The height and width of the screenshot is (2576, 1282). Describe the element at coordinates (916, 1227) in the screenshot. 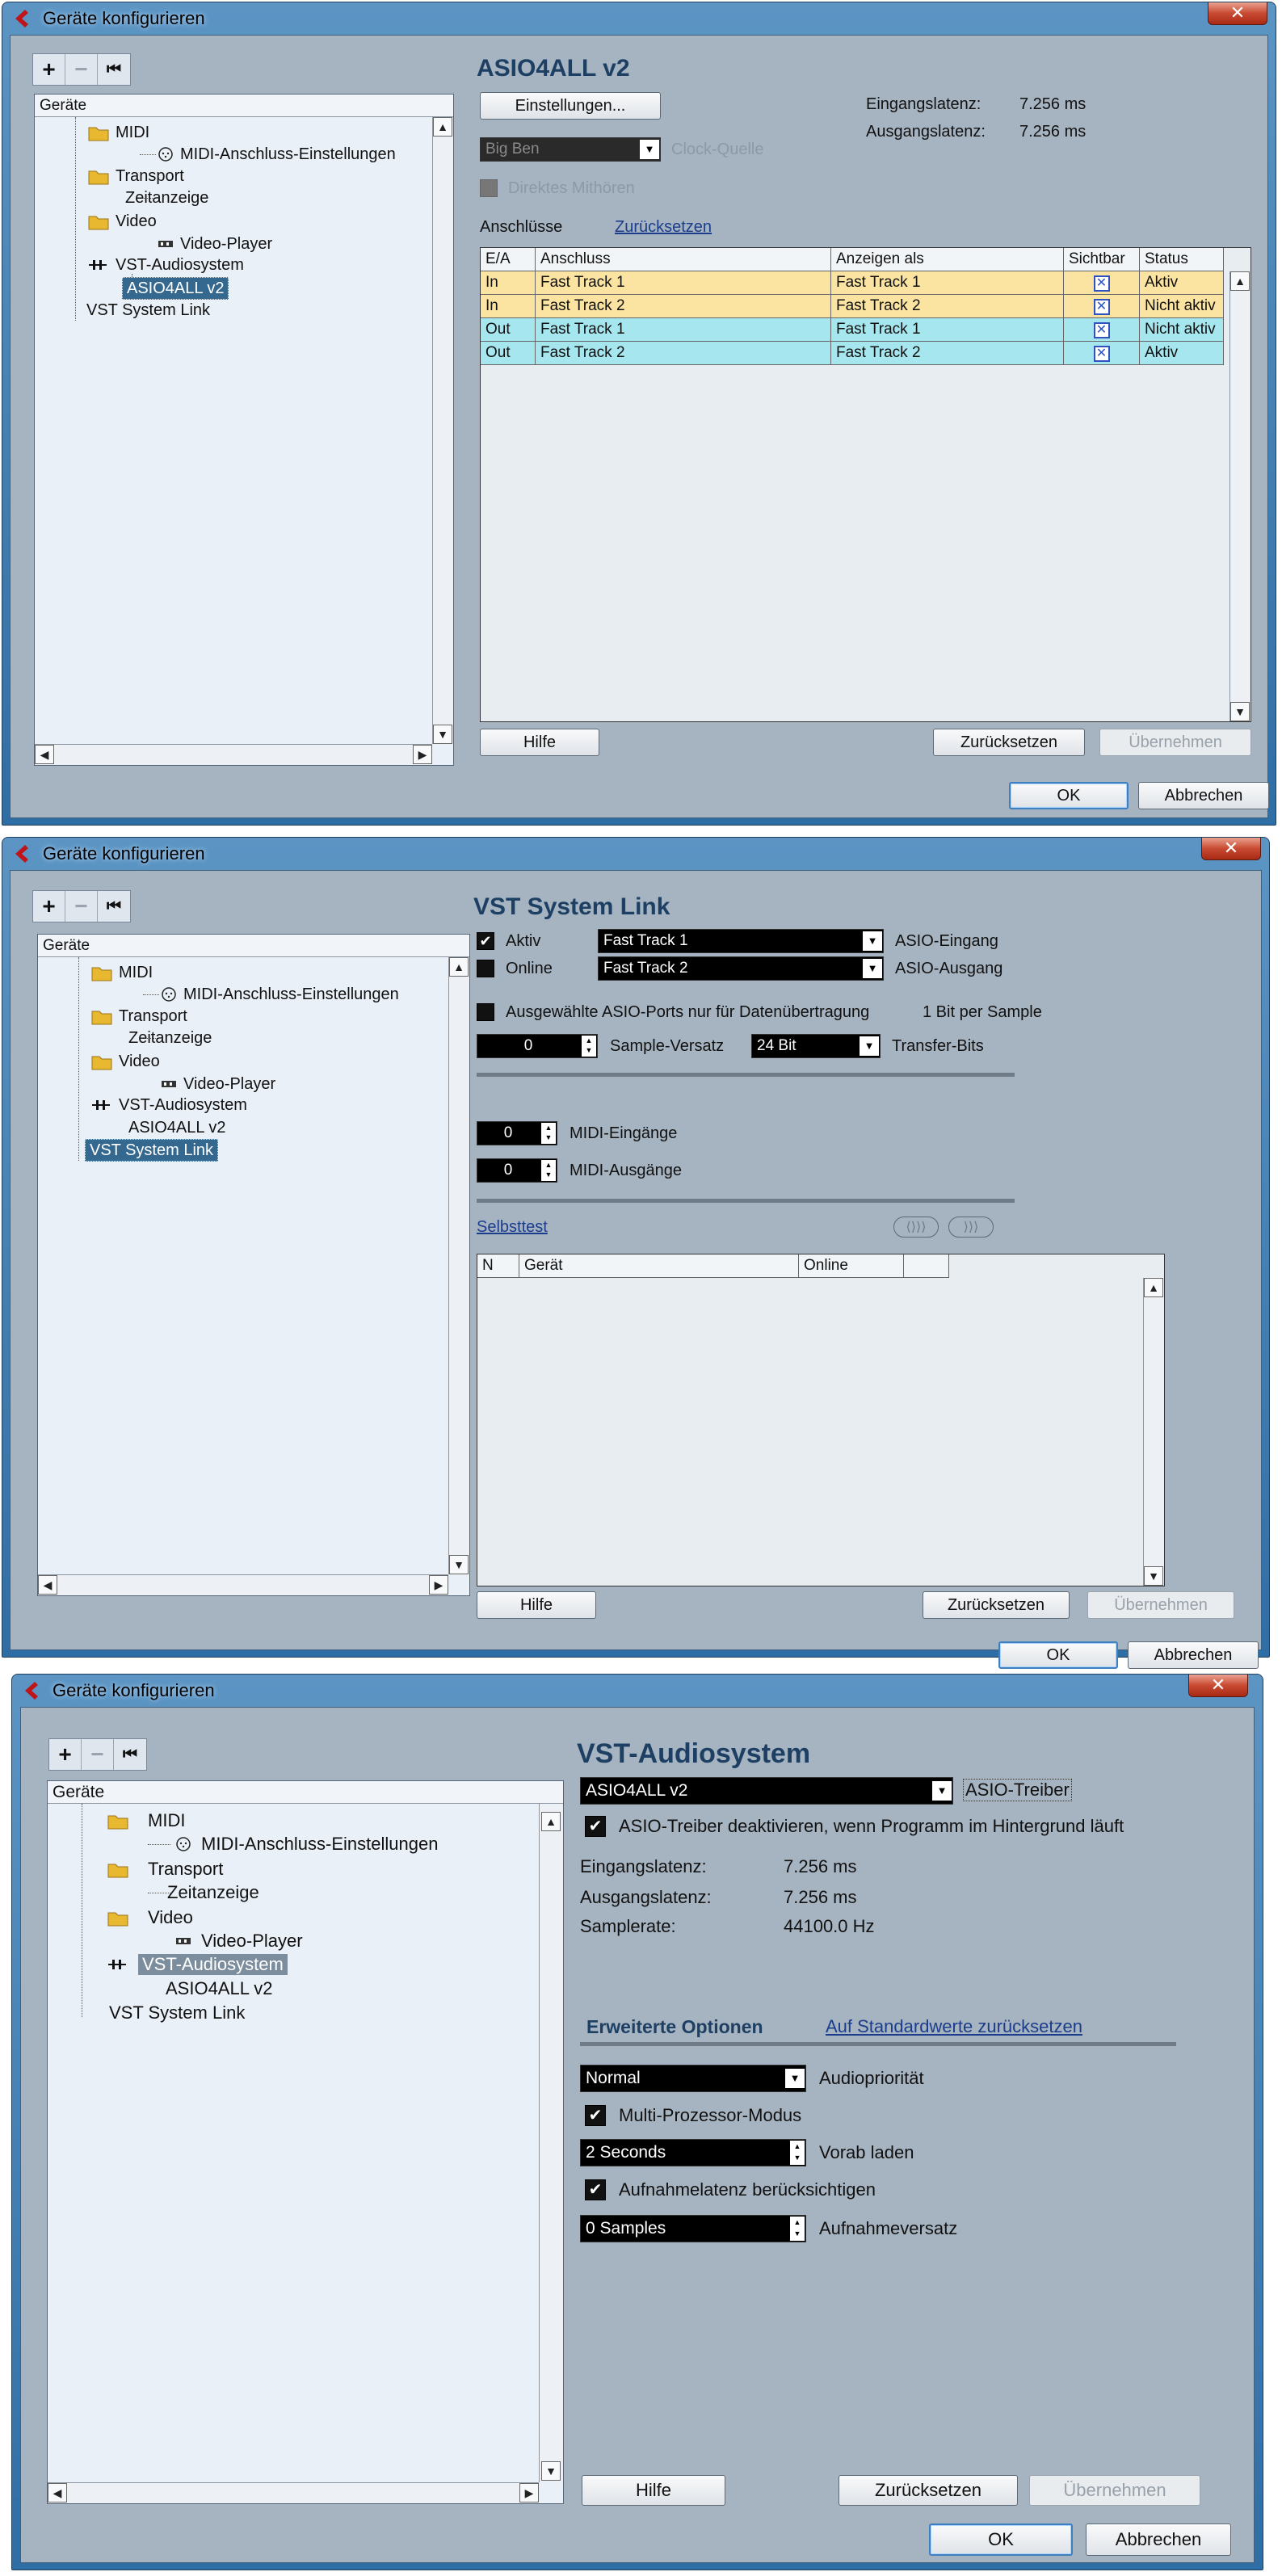

I see `network-forward-icon: ⟨⟩⟩⟩` at that location.